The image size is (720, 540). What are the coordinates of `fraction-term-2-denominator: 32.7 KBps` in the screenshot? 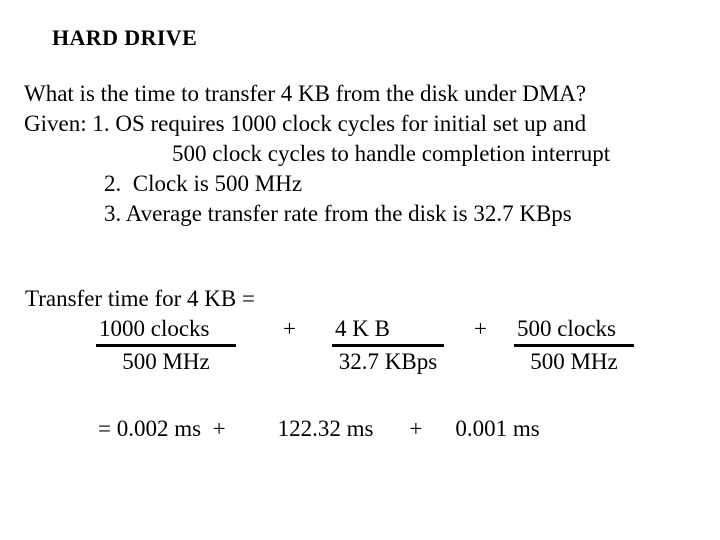 It's located at (388, 361).